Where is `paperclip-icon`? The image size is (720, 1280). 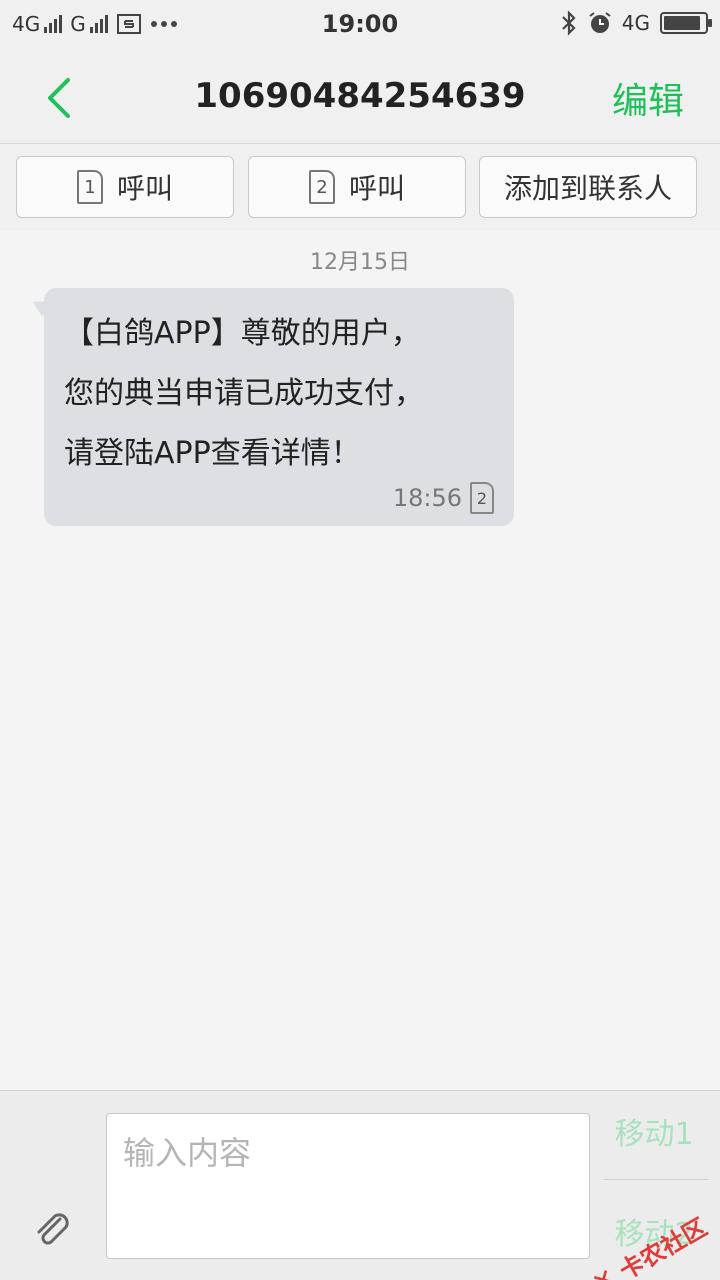 paperclip-icon is located at coordinates (52, 1229).